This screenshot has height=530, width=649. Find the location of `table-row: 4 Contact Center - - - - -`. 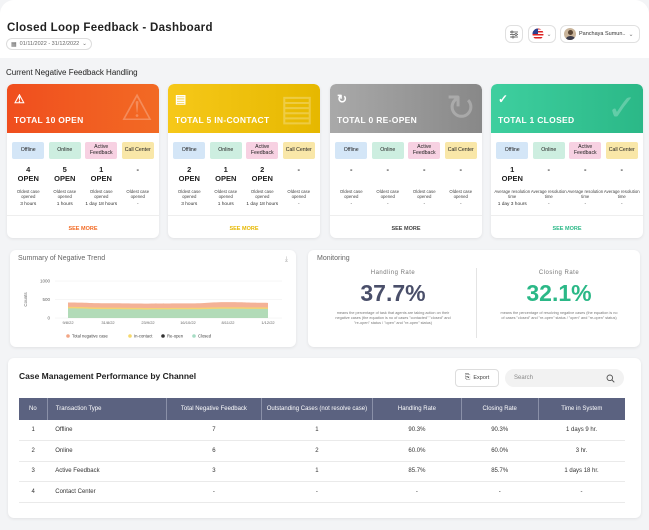

table-row: 4 Contact Center - - - - - is located at coordinates (322, 492).